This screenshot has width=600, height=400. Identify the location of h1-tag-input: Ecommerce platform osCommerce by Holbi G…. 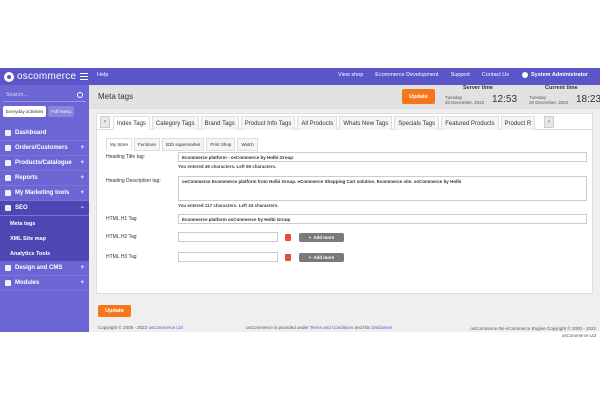
(382, 219).